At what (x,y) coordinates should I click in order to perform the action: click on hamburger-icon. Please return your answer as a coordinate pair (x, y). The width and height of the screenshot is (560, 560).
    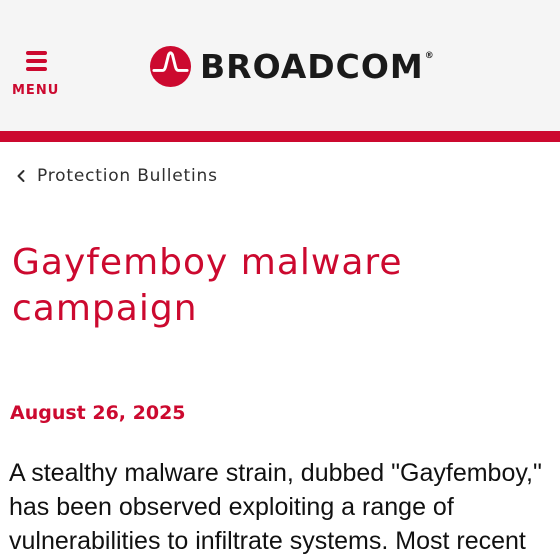
    Looking at the image, I should click on (36, 61).